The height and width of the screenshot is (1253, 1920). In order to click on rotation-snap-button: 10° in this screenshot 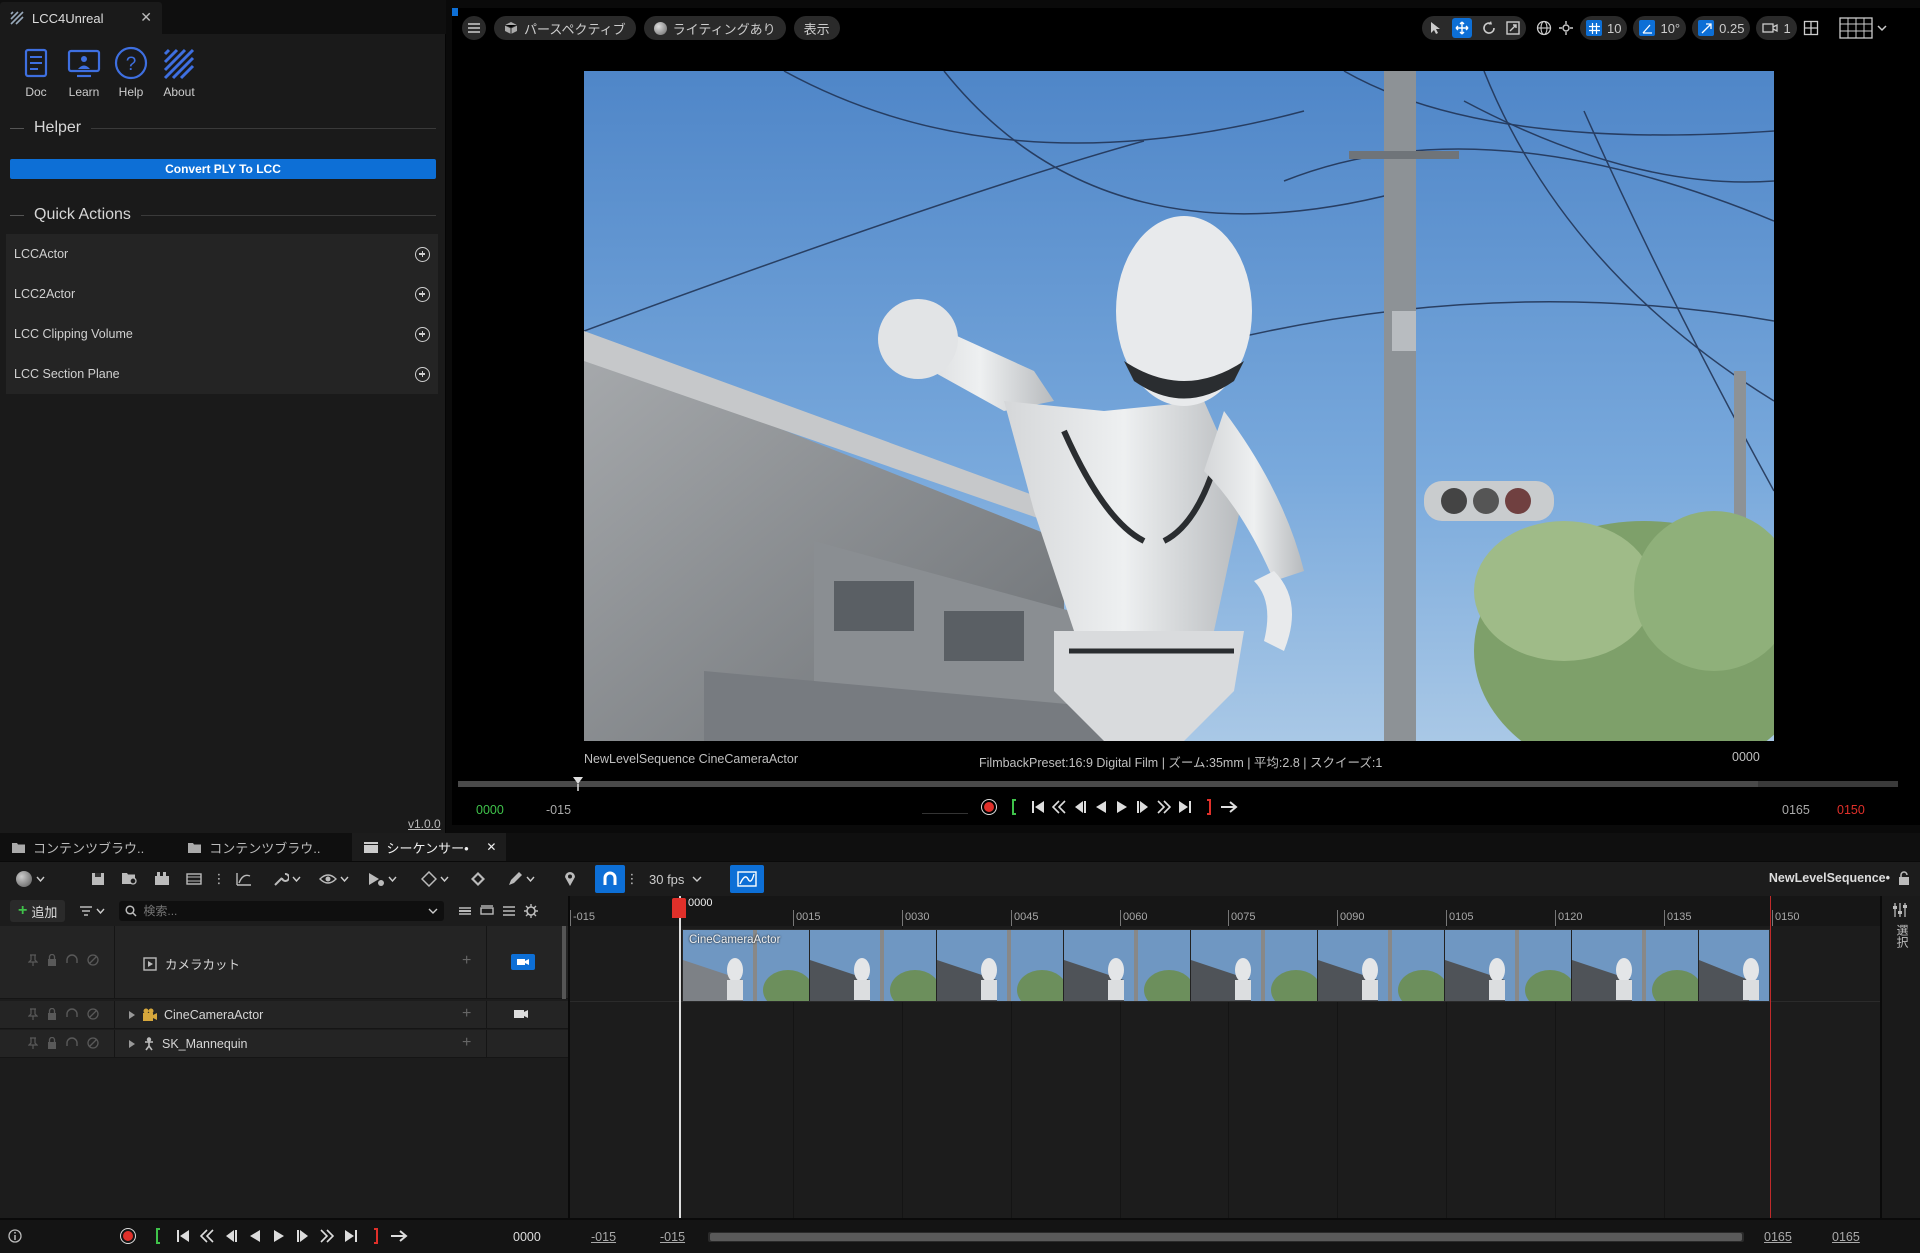, I will do `click(1660, 28)`.